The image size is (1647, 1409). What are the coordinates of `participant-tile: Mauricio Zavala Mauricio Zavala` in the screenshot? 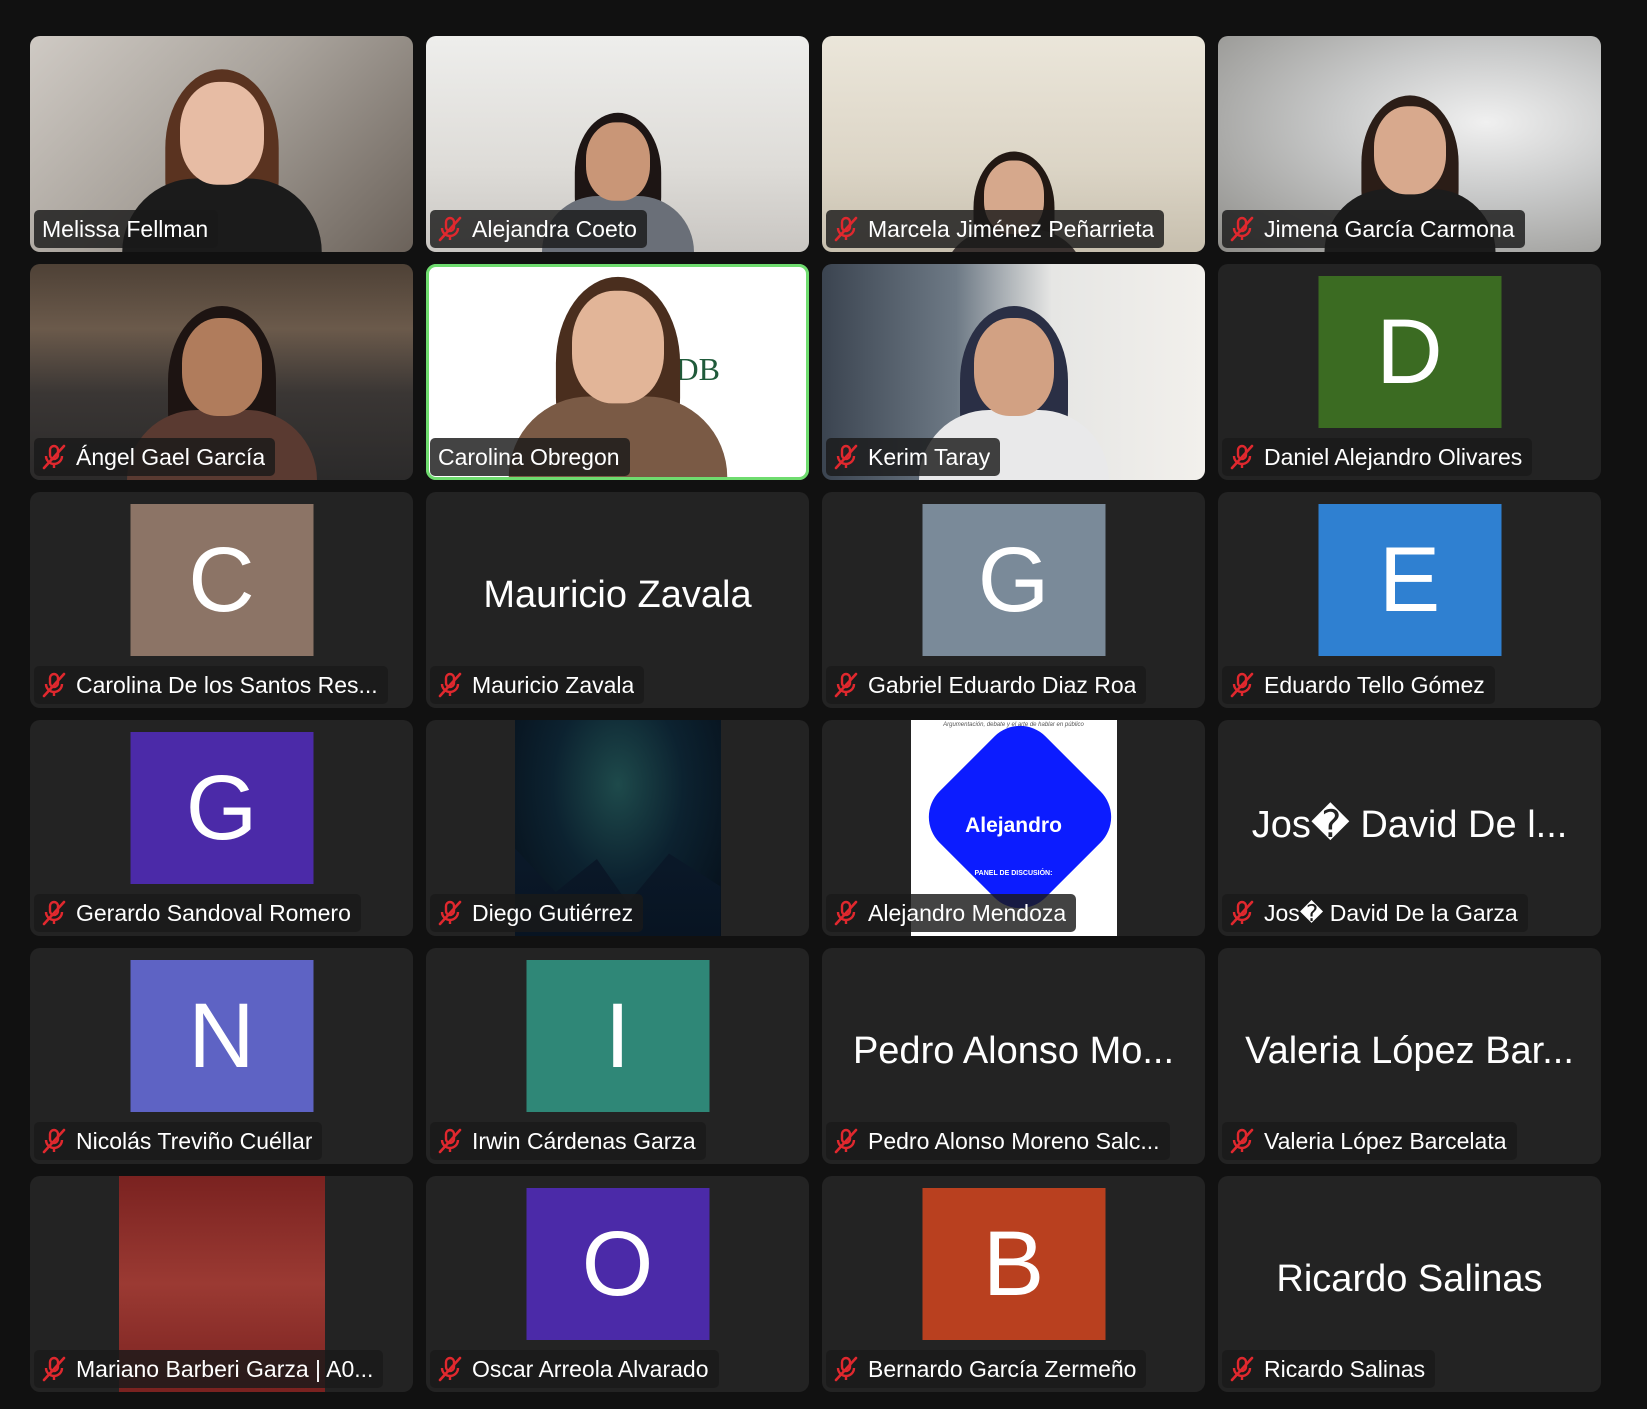 It's located at (617, 600).